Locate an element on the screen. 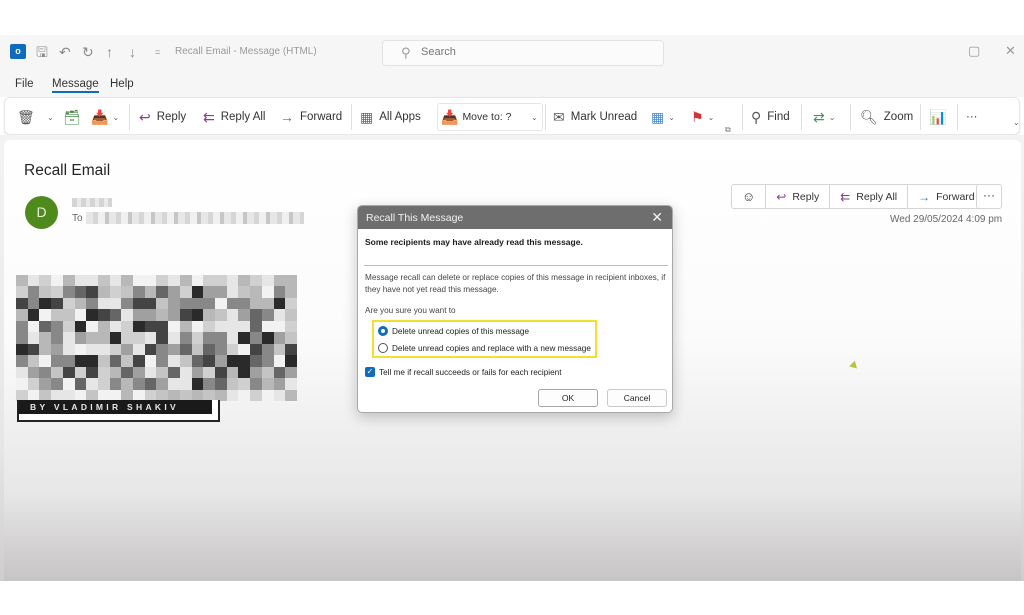  categorize-button: ▦ ⌄ is located at coordinates (663, 117).